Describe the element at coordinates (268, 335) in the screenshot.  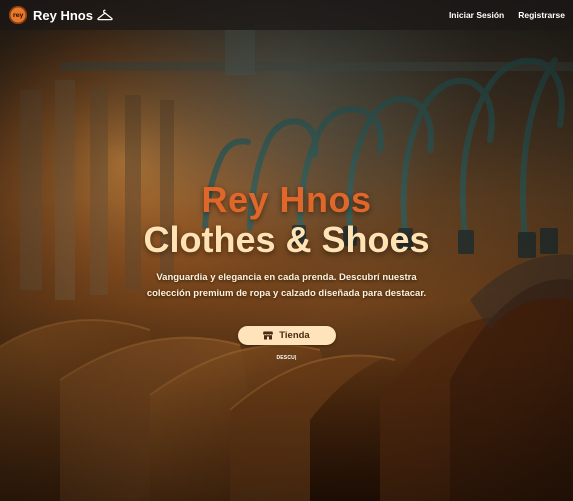
I see `store-icon` at that location.